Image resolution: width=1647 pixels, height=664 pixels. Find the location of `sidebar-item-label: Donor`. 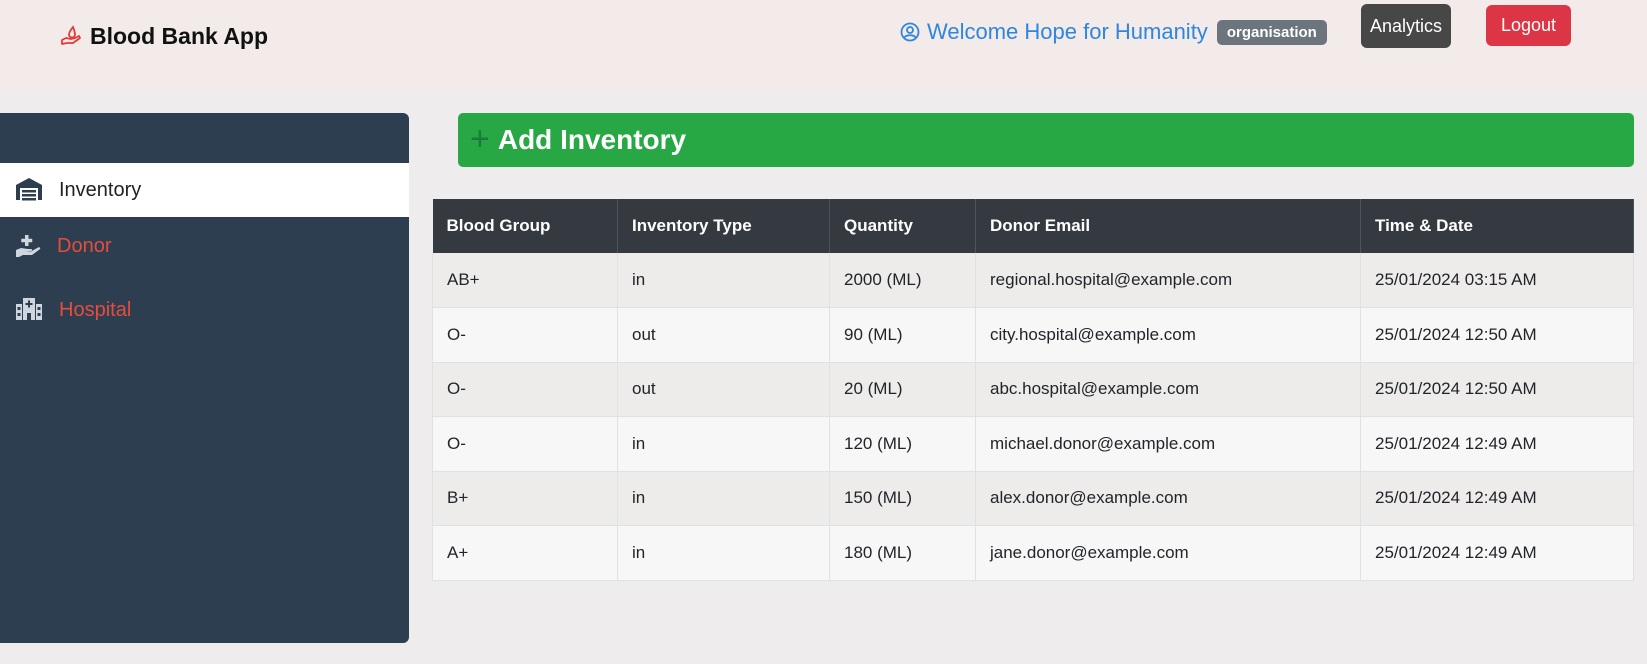

sidebar-item-label: Donor is located at coordinates (84, 245).